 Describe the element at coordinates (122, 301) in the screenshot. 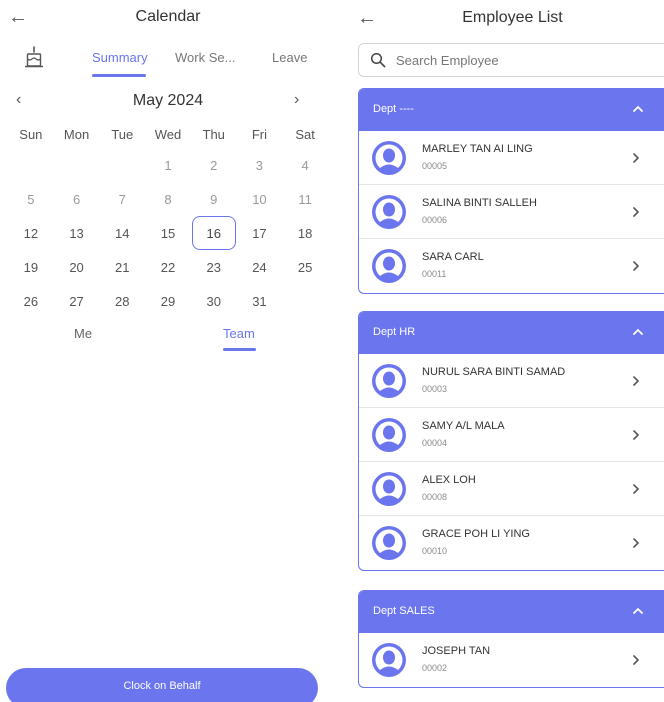

I see `calendar-day: 28` at that location.